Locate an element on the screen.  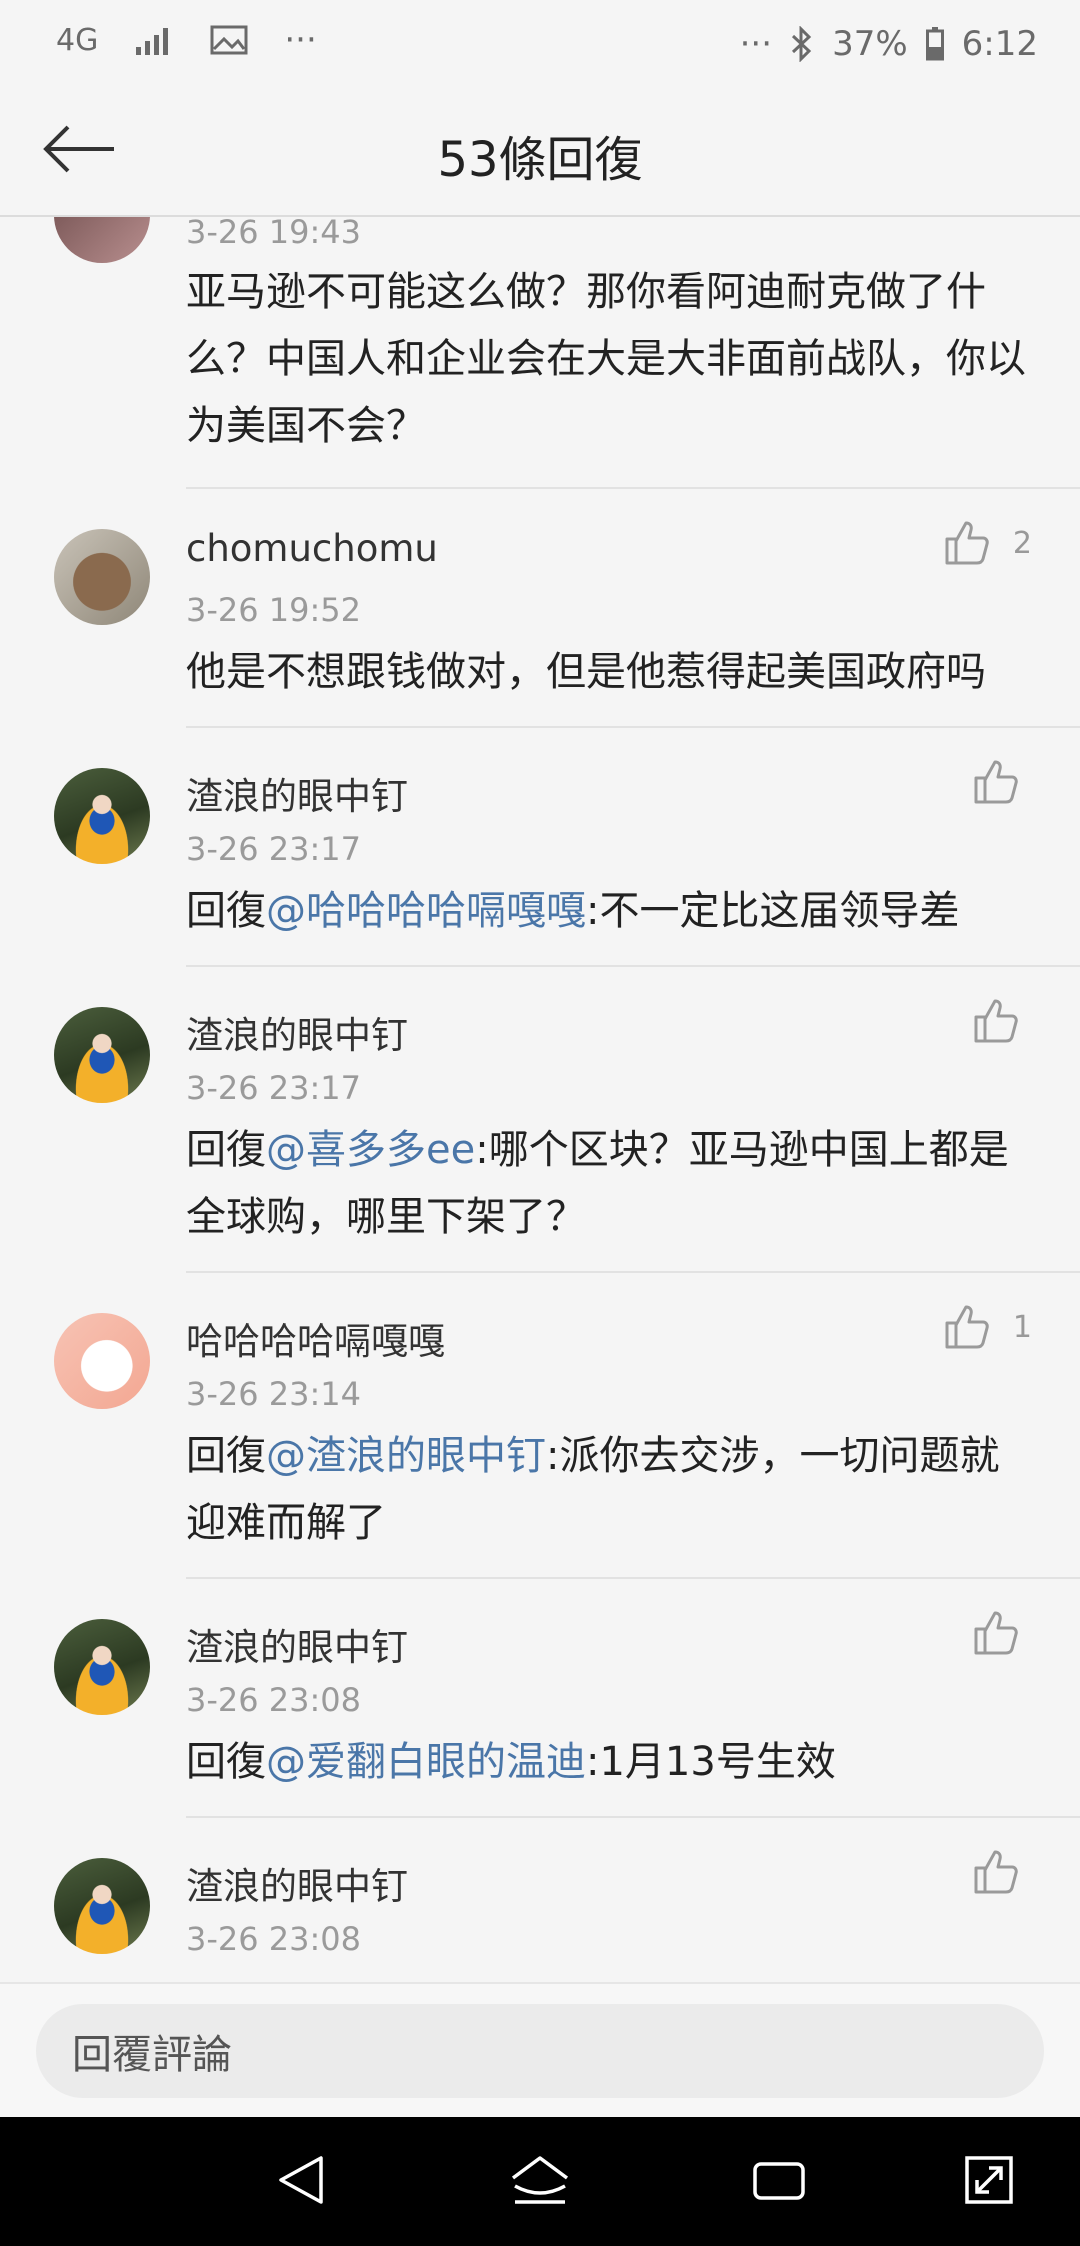
image-icon is located at coordinates (229, 40).